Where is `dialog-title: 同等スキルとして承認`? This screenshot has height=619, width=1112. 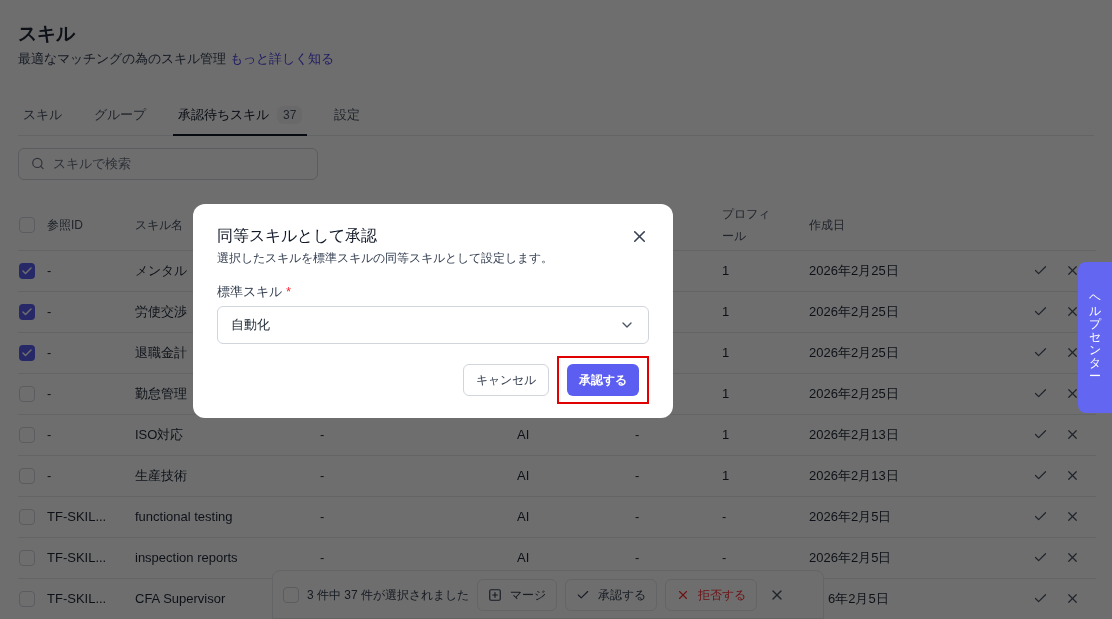
dialog-title: 同等スキルとして承認 is located at coordinates (297, 236).